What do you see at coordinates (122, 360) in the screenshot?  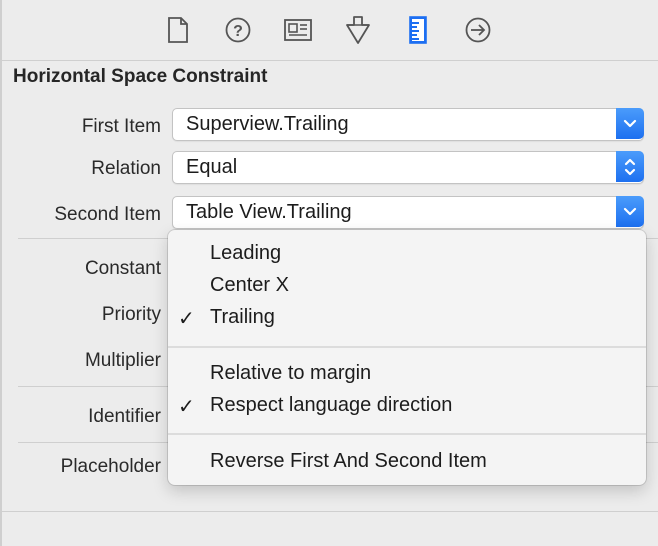 I see `multiplier-label: Multiplier` at bounding box center [122, 360].